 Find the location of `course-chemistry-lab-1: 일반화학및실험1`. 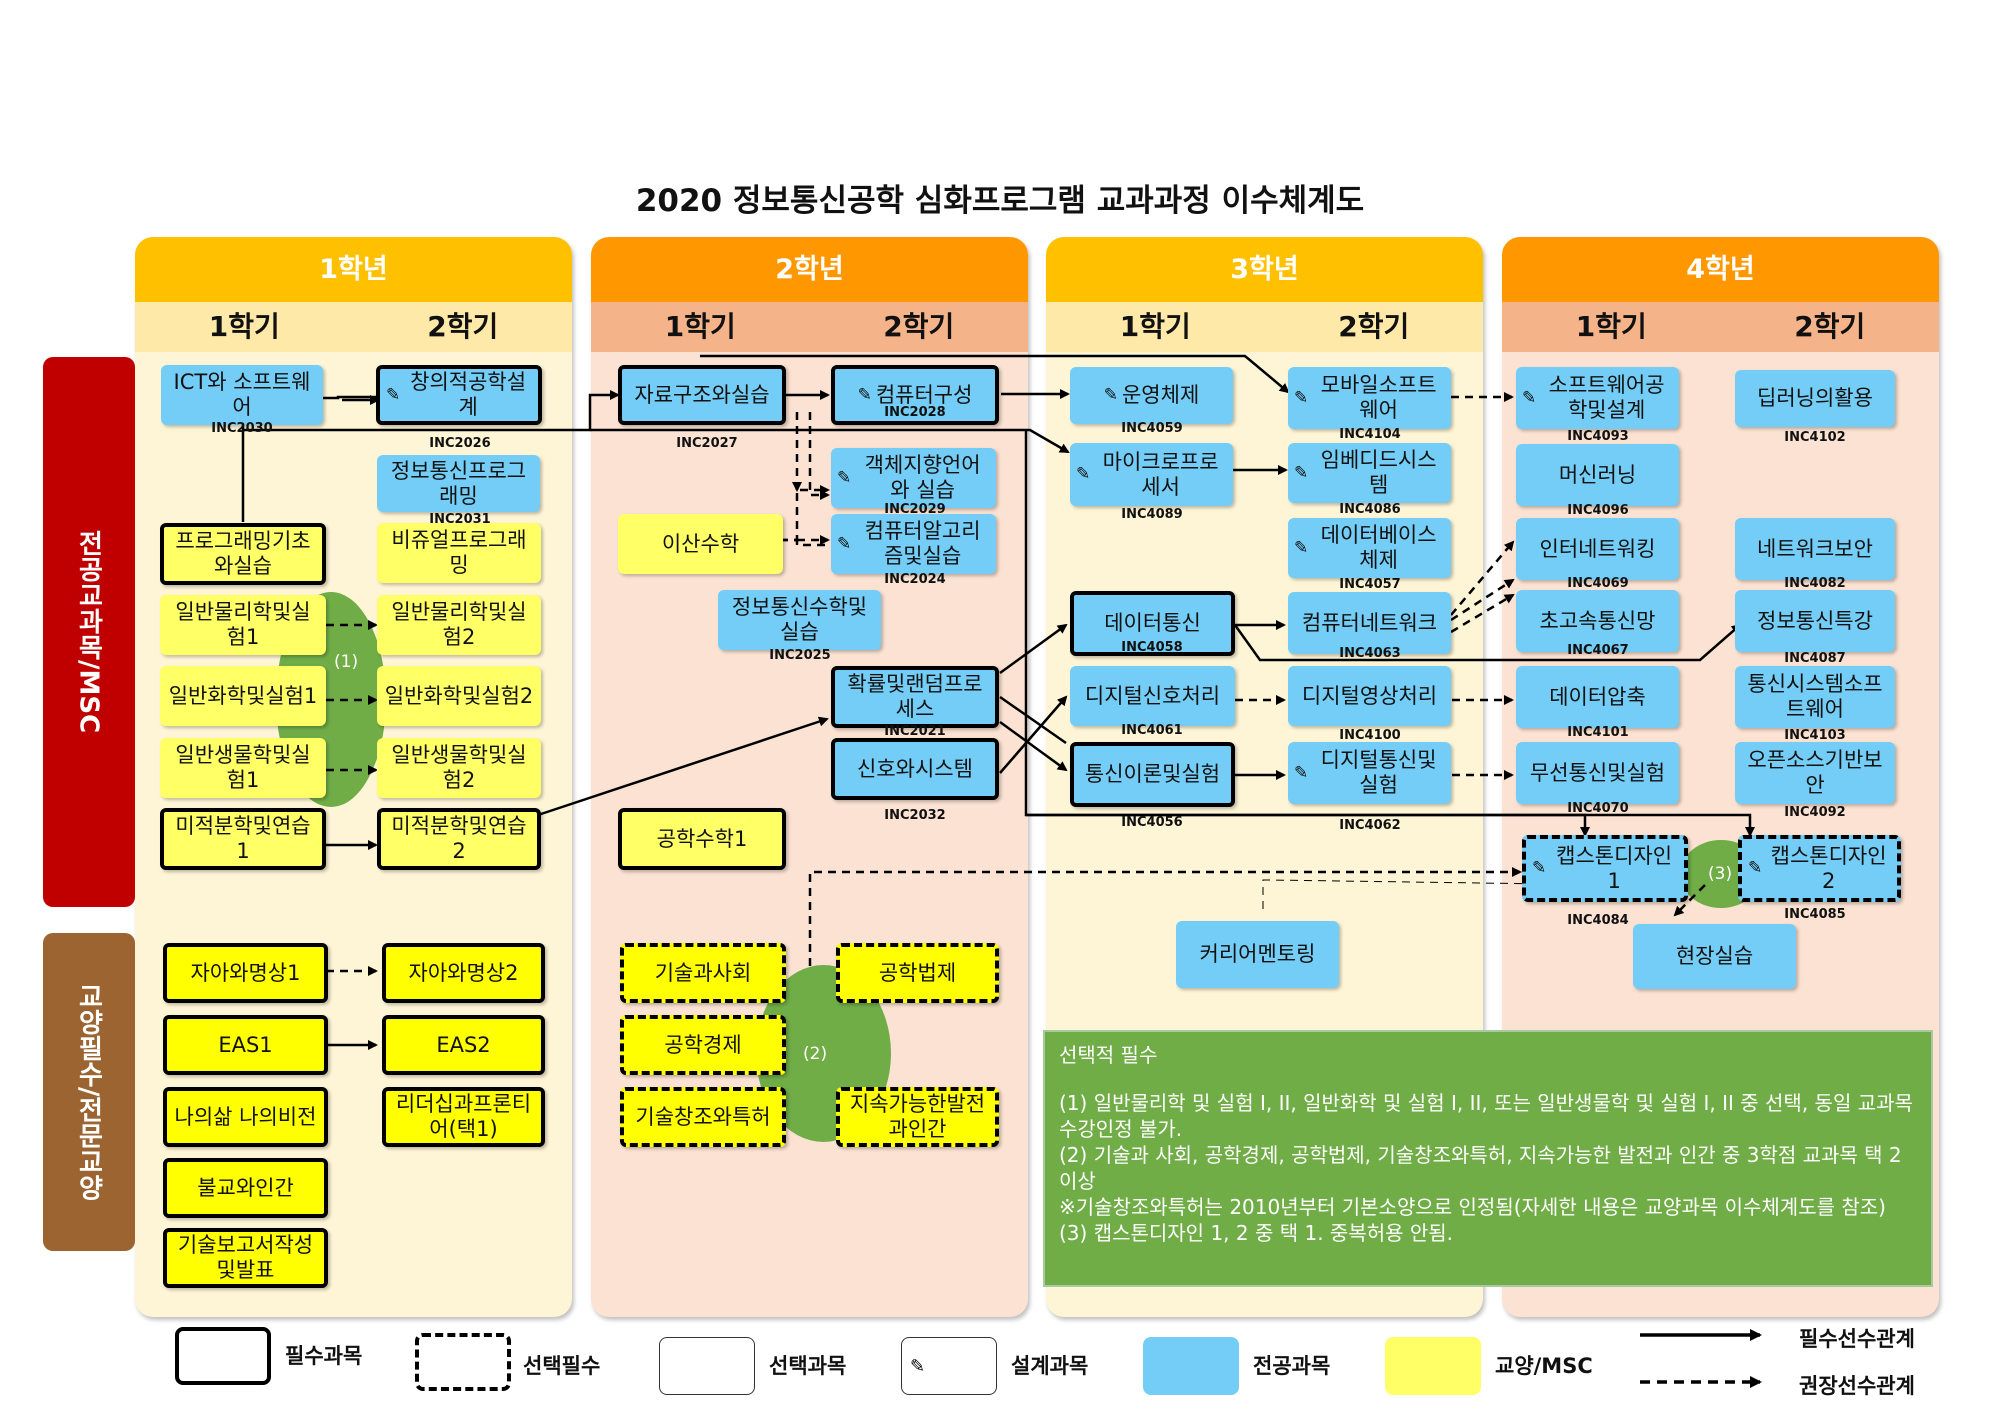

course-chemistry-lab-1: 일반화학및실험1 is located at coordinates (243, 696).